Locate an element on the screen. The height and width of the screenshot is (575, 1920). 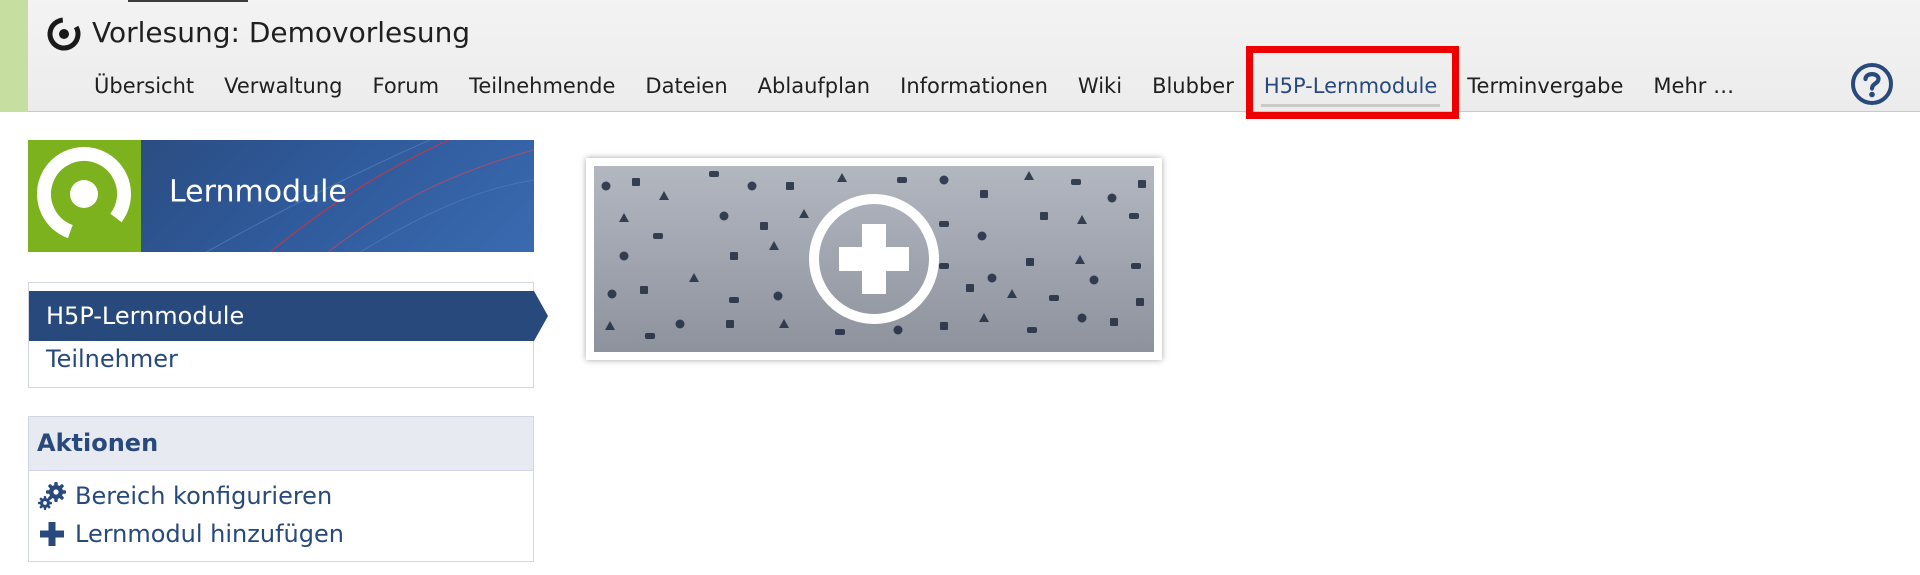
tile-background-icons is located at coordinates (873, 255).